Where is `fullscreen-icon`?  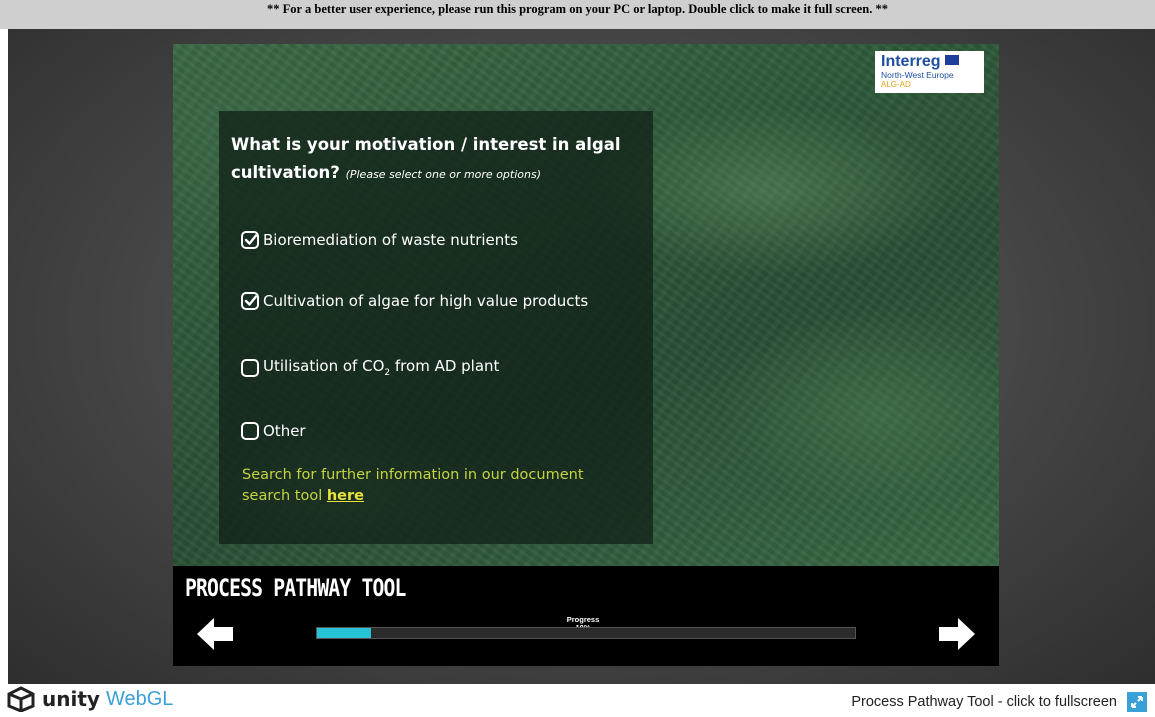 fullscreen-icon is located at coordinates (1137, 702).